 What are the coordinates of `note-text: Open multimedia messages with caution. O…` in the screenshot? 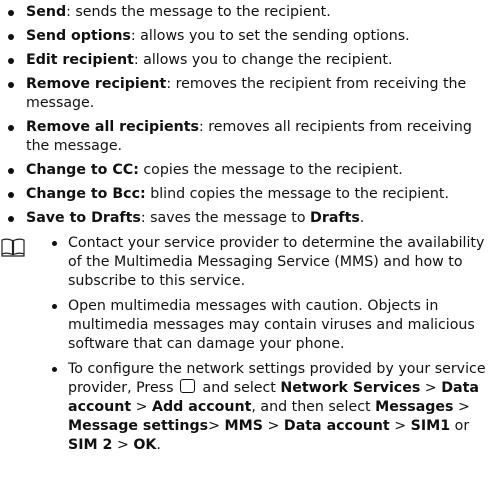 It's located at (271, 325).